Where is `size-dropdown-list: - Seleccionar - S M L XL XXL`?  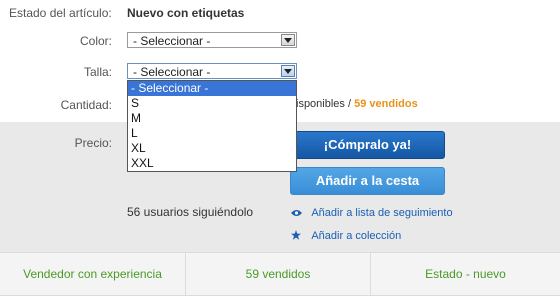
size-dropdown-list: - Seleccionar - S M L XL XXL is located at coordinates (212, 126).